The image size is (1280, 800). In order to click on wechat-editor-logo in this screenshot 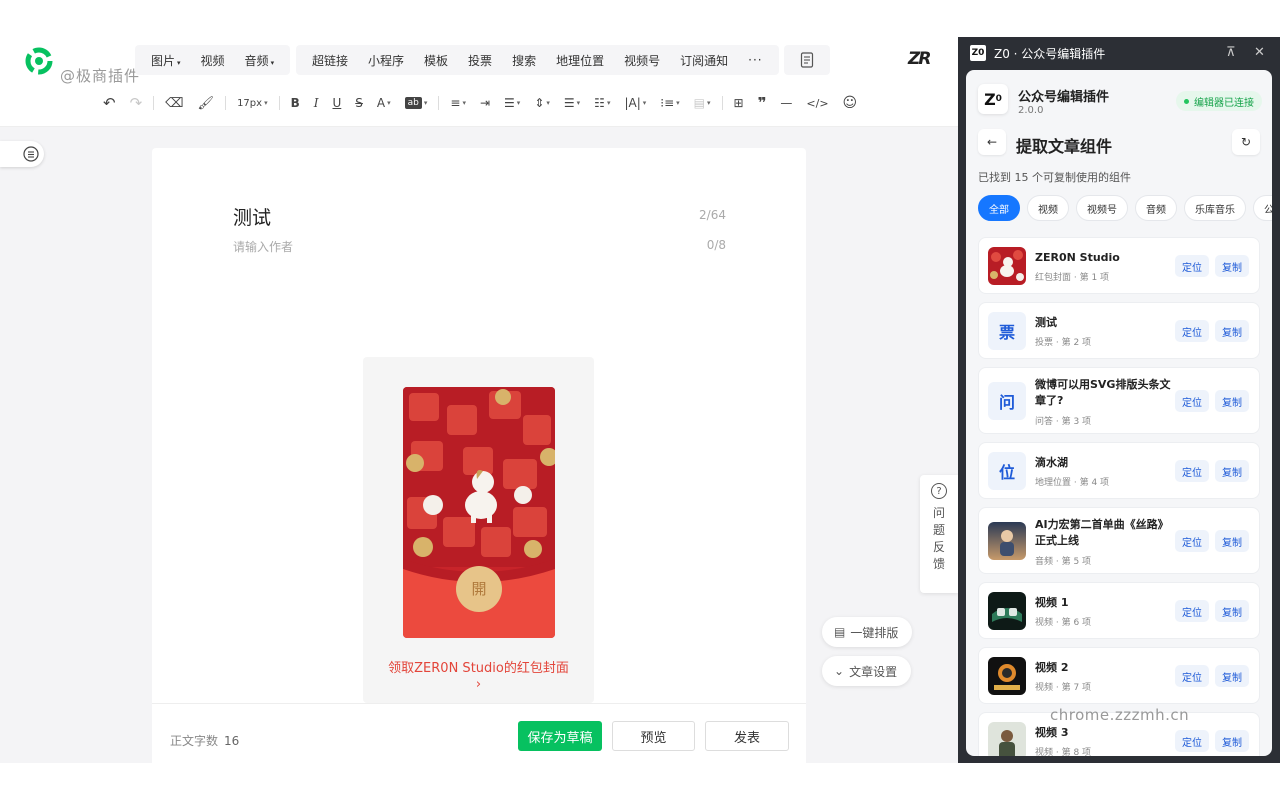, I will do `click(39, 61)`.